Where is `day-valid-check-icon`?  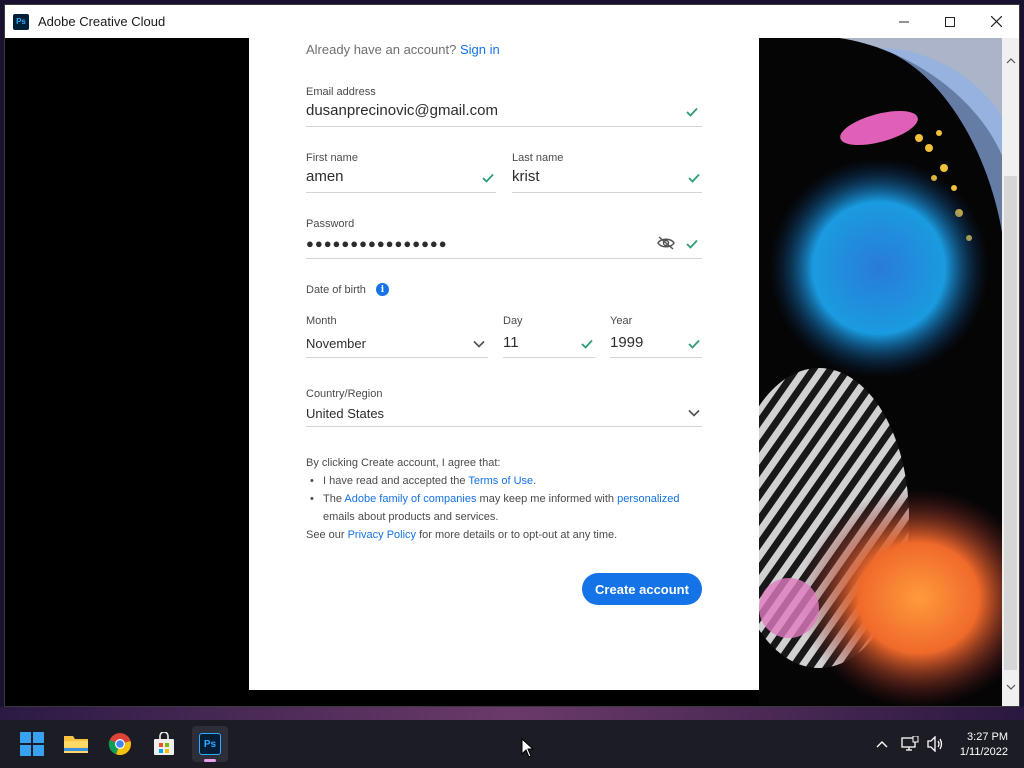
day-valid-check-icon is located at coordinates (587, 344).